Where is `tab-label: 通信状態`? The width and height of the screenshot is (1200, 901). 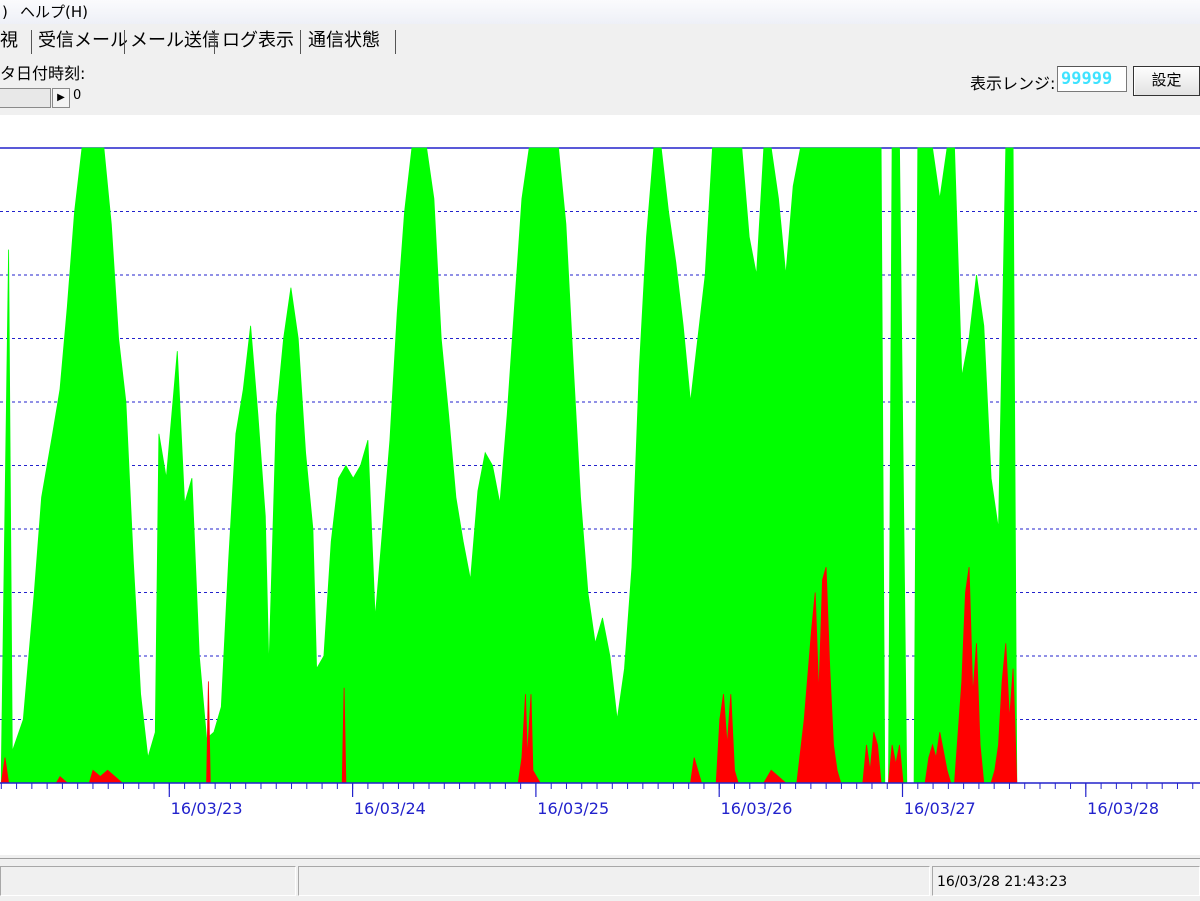 tab-label: 通信状態 is located at coordinates (344, 40).